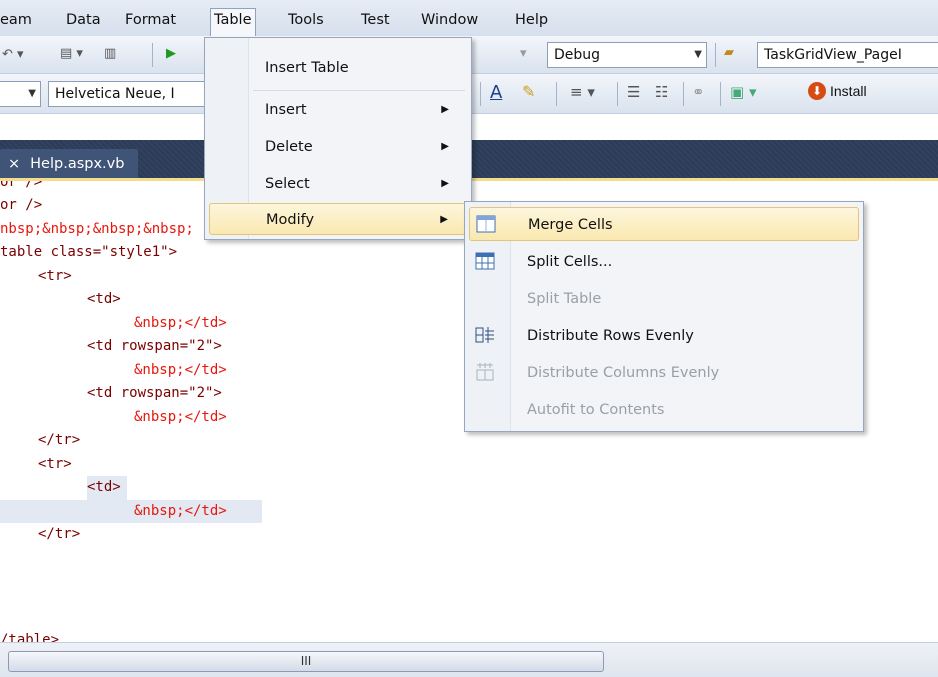 This screenshot has height=677, width=938. I want to click on scrollbar-thumb: III, so click(306, 661).